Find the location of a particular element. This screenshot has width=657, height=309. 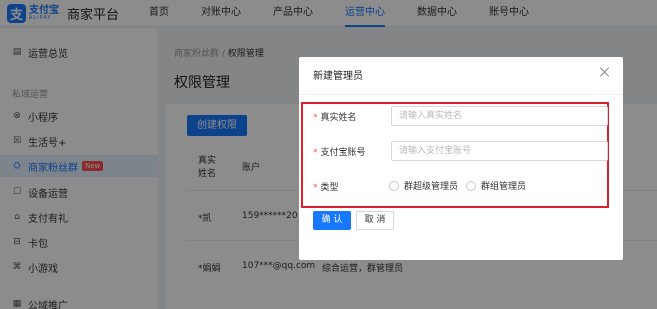

confirm-button: 确 认 is located at coordinates (332, 220).